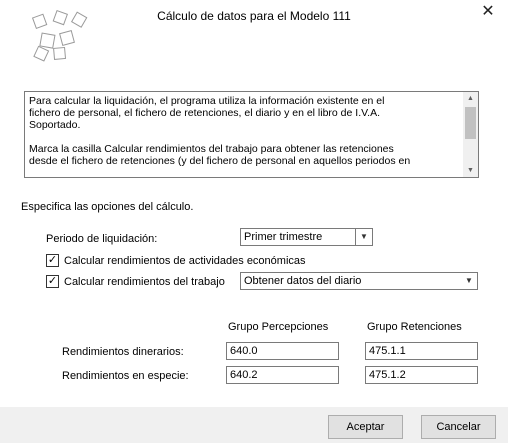  What do you see at coordinates (488, 12) in the screenshot?
I see `close-icon: ✕` at bounding box center [488, 12].